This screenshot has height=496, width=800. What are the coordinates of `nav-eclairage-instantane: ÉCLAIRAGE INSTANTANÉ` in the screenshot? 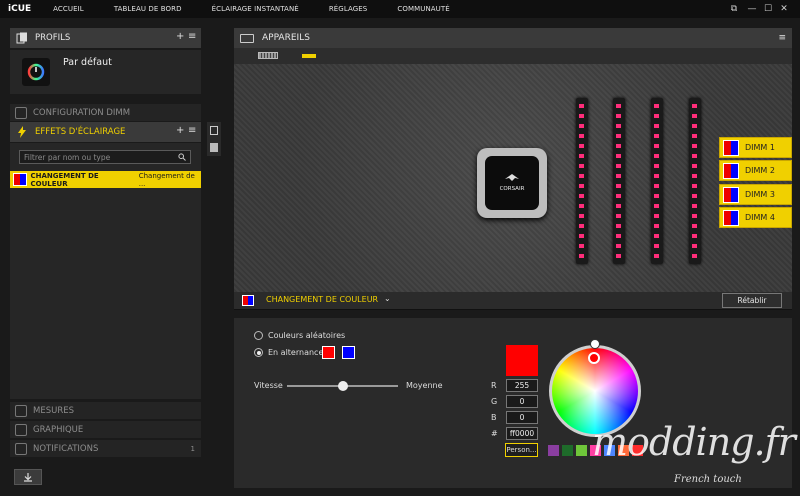 It's located at (255, 9).